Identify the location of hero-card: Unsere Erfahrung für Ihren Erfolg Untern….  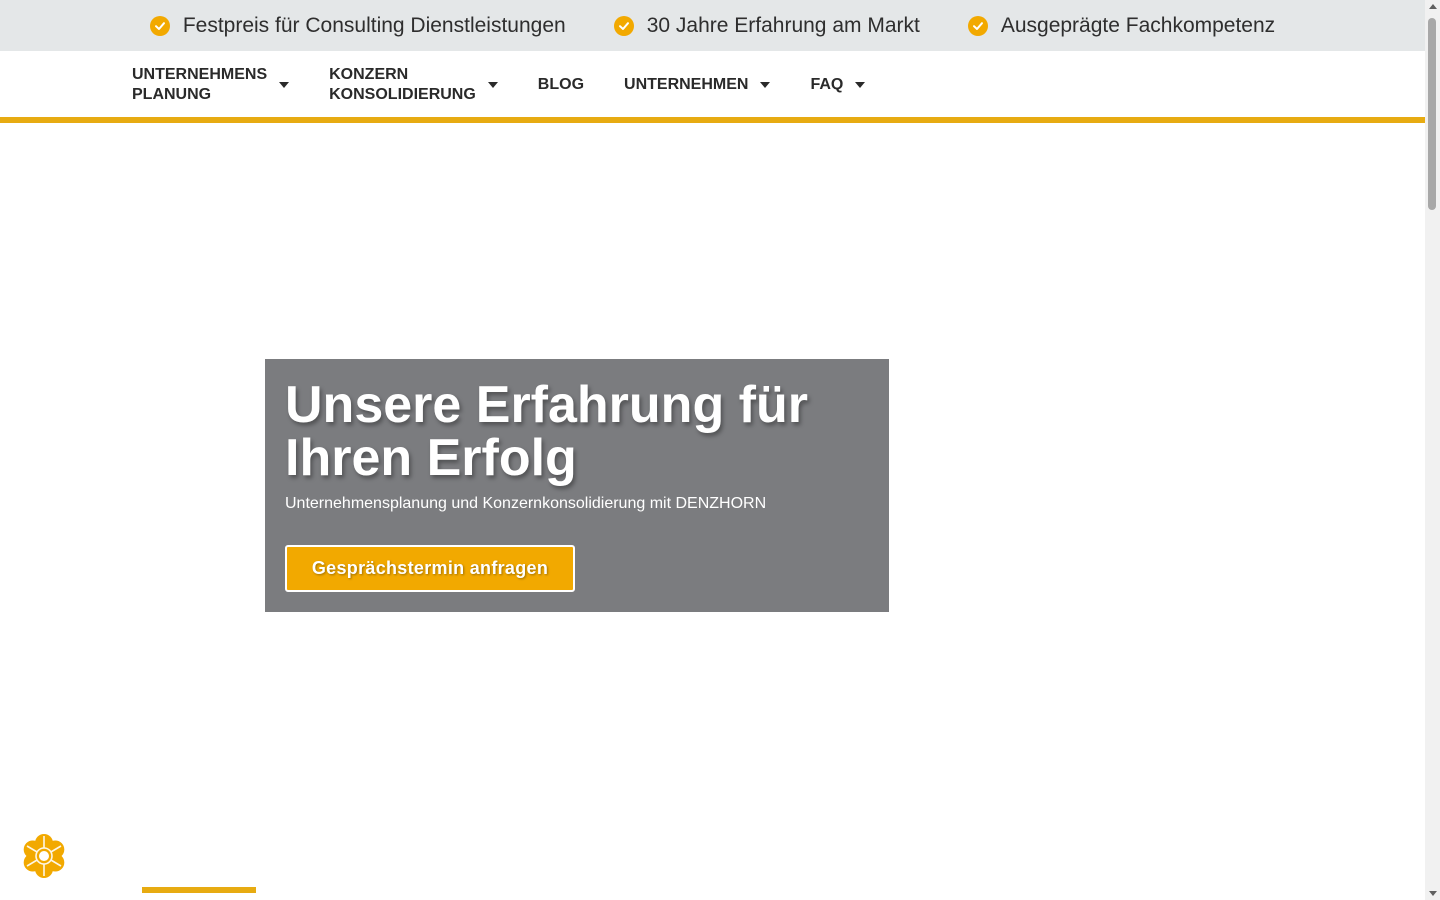
(577, 485).